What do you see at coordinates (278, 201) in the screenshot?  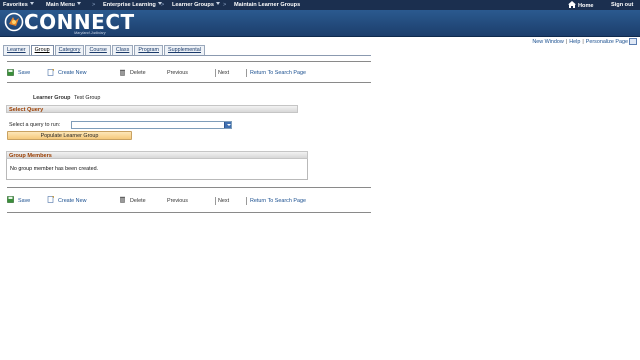 I see `return-to-search-link-bottom: Return To Search Page` at bounding box center [278, 201].